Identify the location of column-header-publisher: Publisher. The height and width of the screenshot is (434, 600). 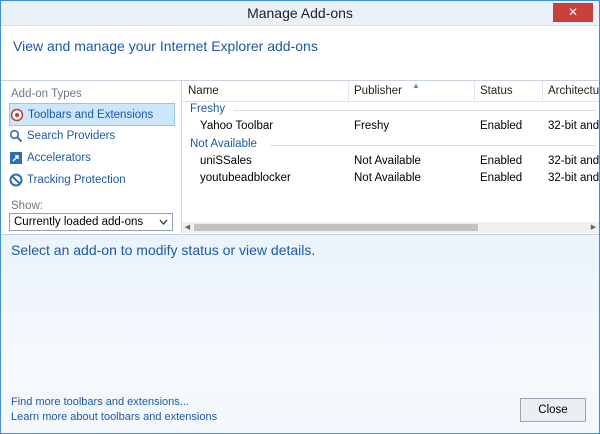
(378, 91).